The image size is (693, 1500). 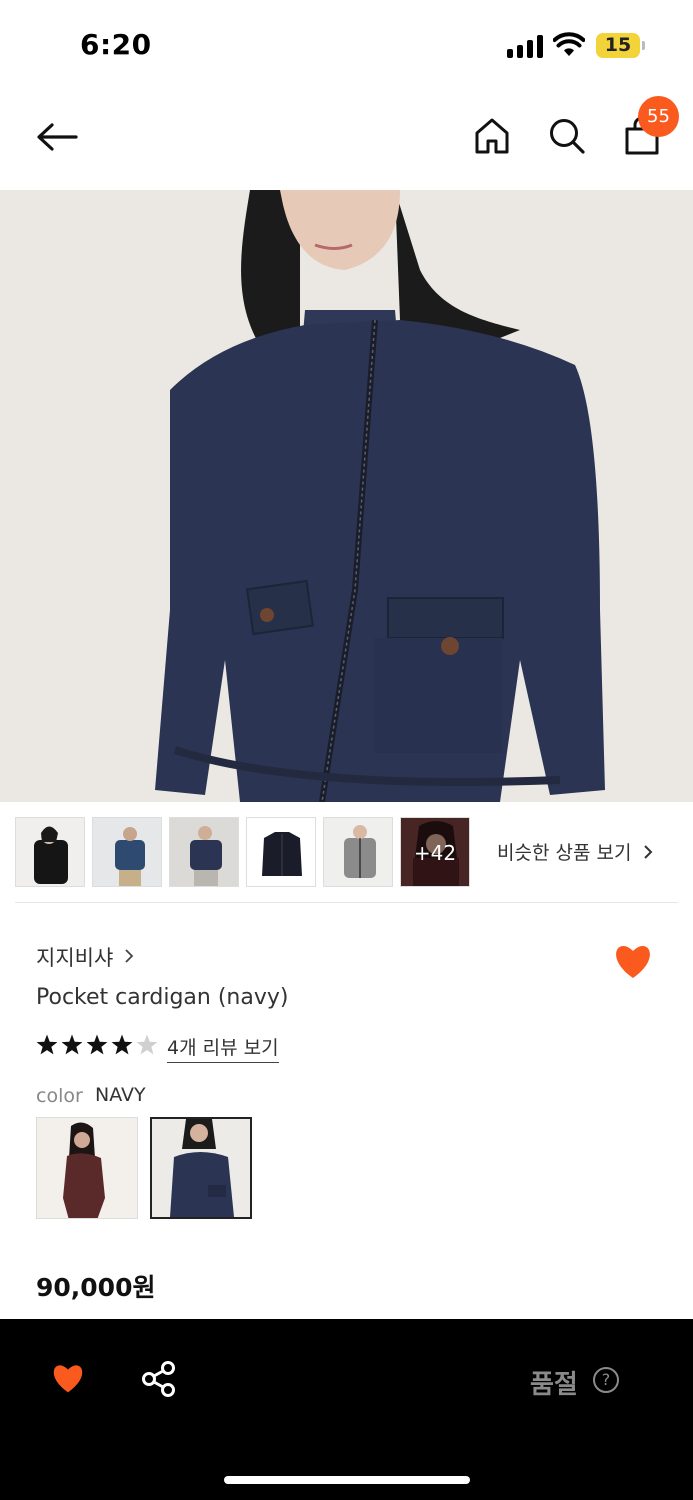 I want to click on similar-products-label: 비슷한 상품 보기, so click(x=564, y=853).